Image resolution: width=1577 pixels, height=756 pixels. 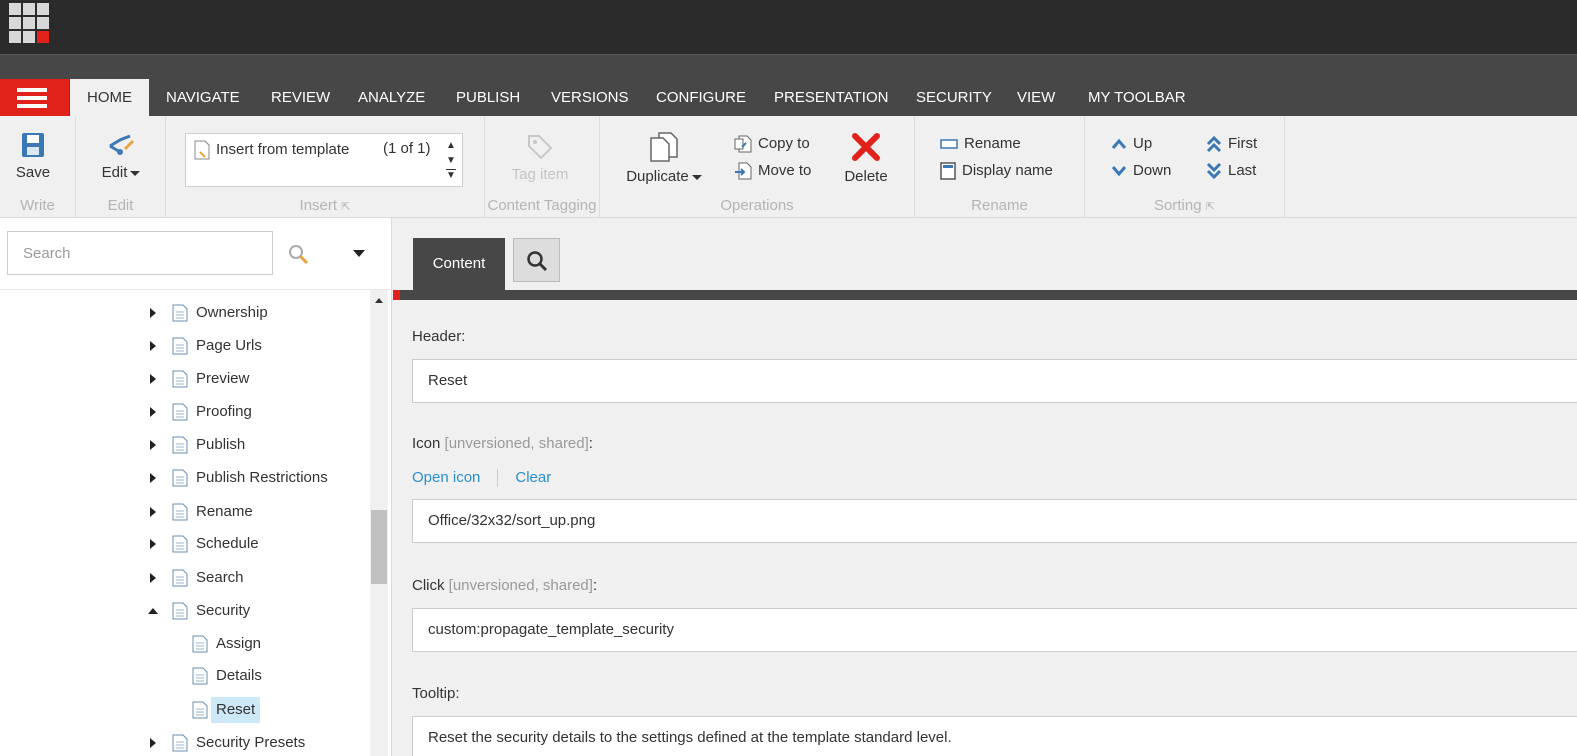 What do you see at coordinates (396, 295) in the screenshot?
I see `accent-marker` at bounding box center [396, 295].